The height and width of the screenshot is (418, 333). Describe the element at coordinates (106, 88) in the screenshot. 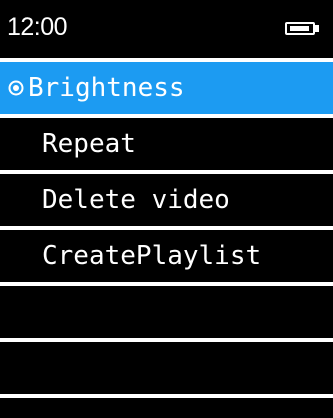

I see `menu-item-label: Brightness` at that location.